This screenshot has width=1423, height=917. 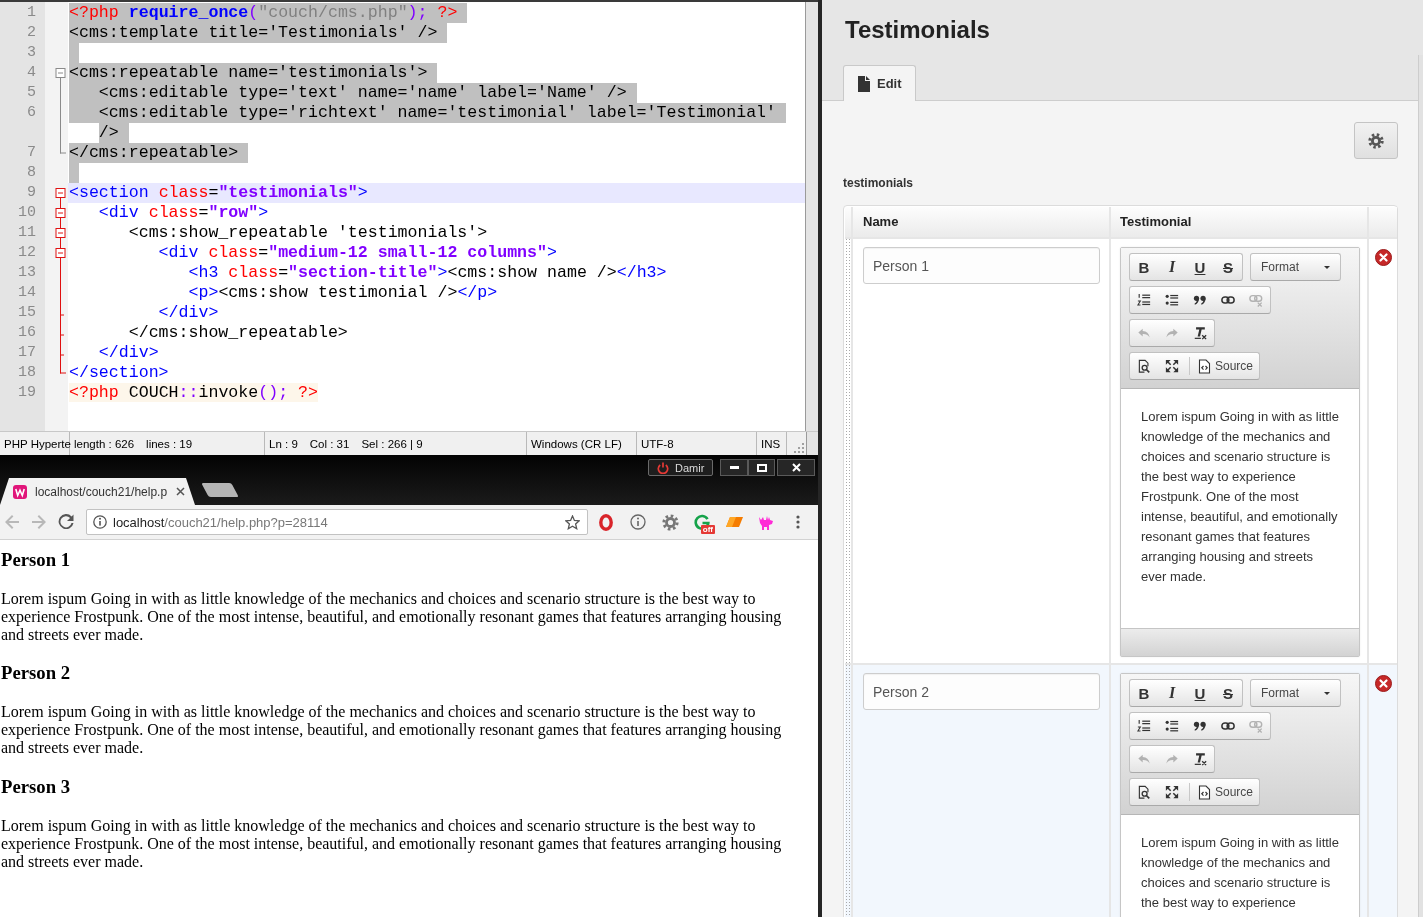 What do you see at coordinates (670, 522) in the screenshot?
I see `gear-icon` at bounding box center [670, 522].